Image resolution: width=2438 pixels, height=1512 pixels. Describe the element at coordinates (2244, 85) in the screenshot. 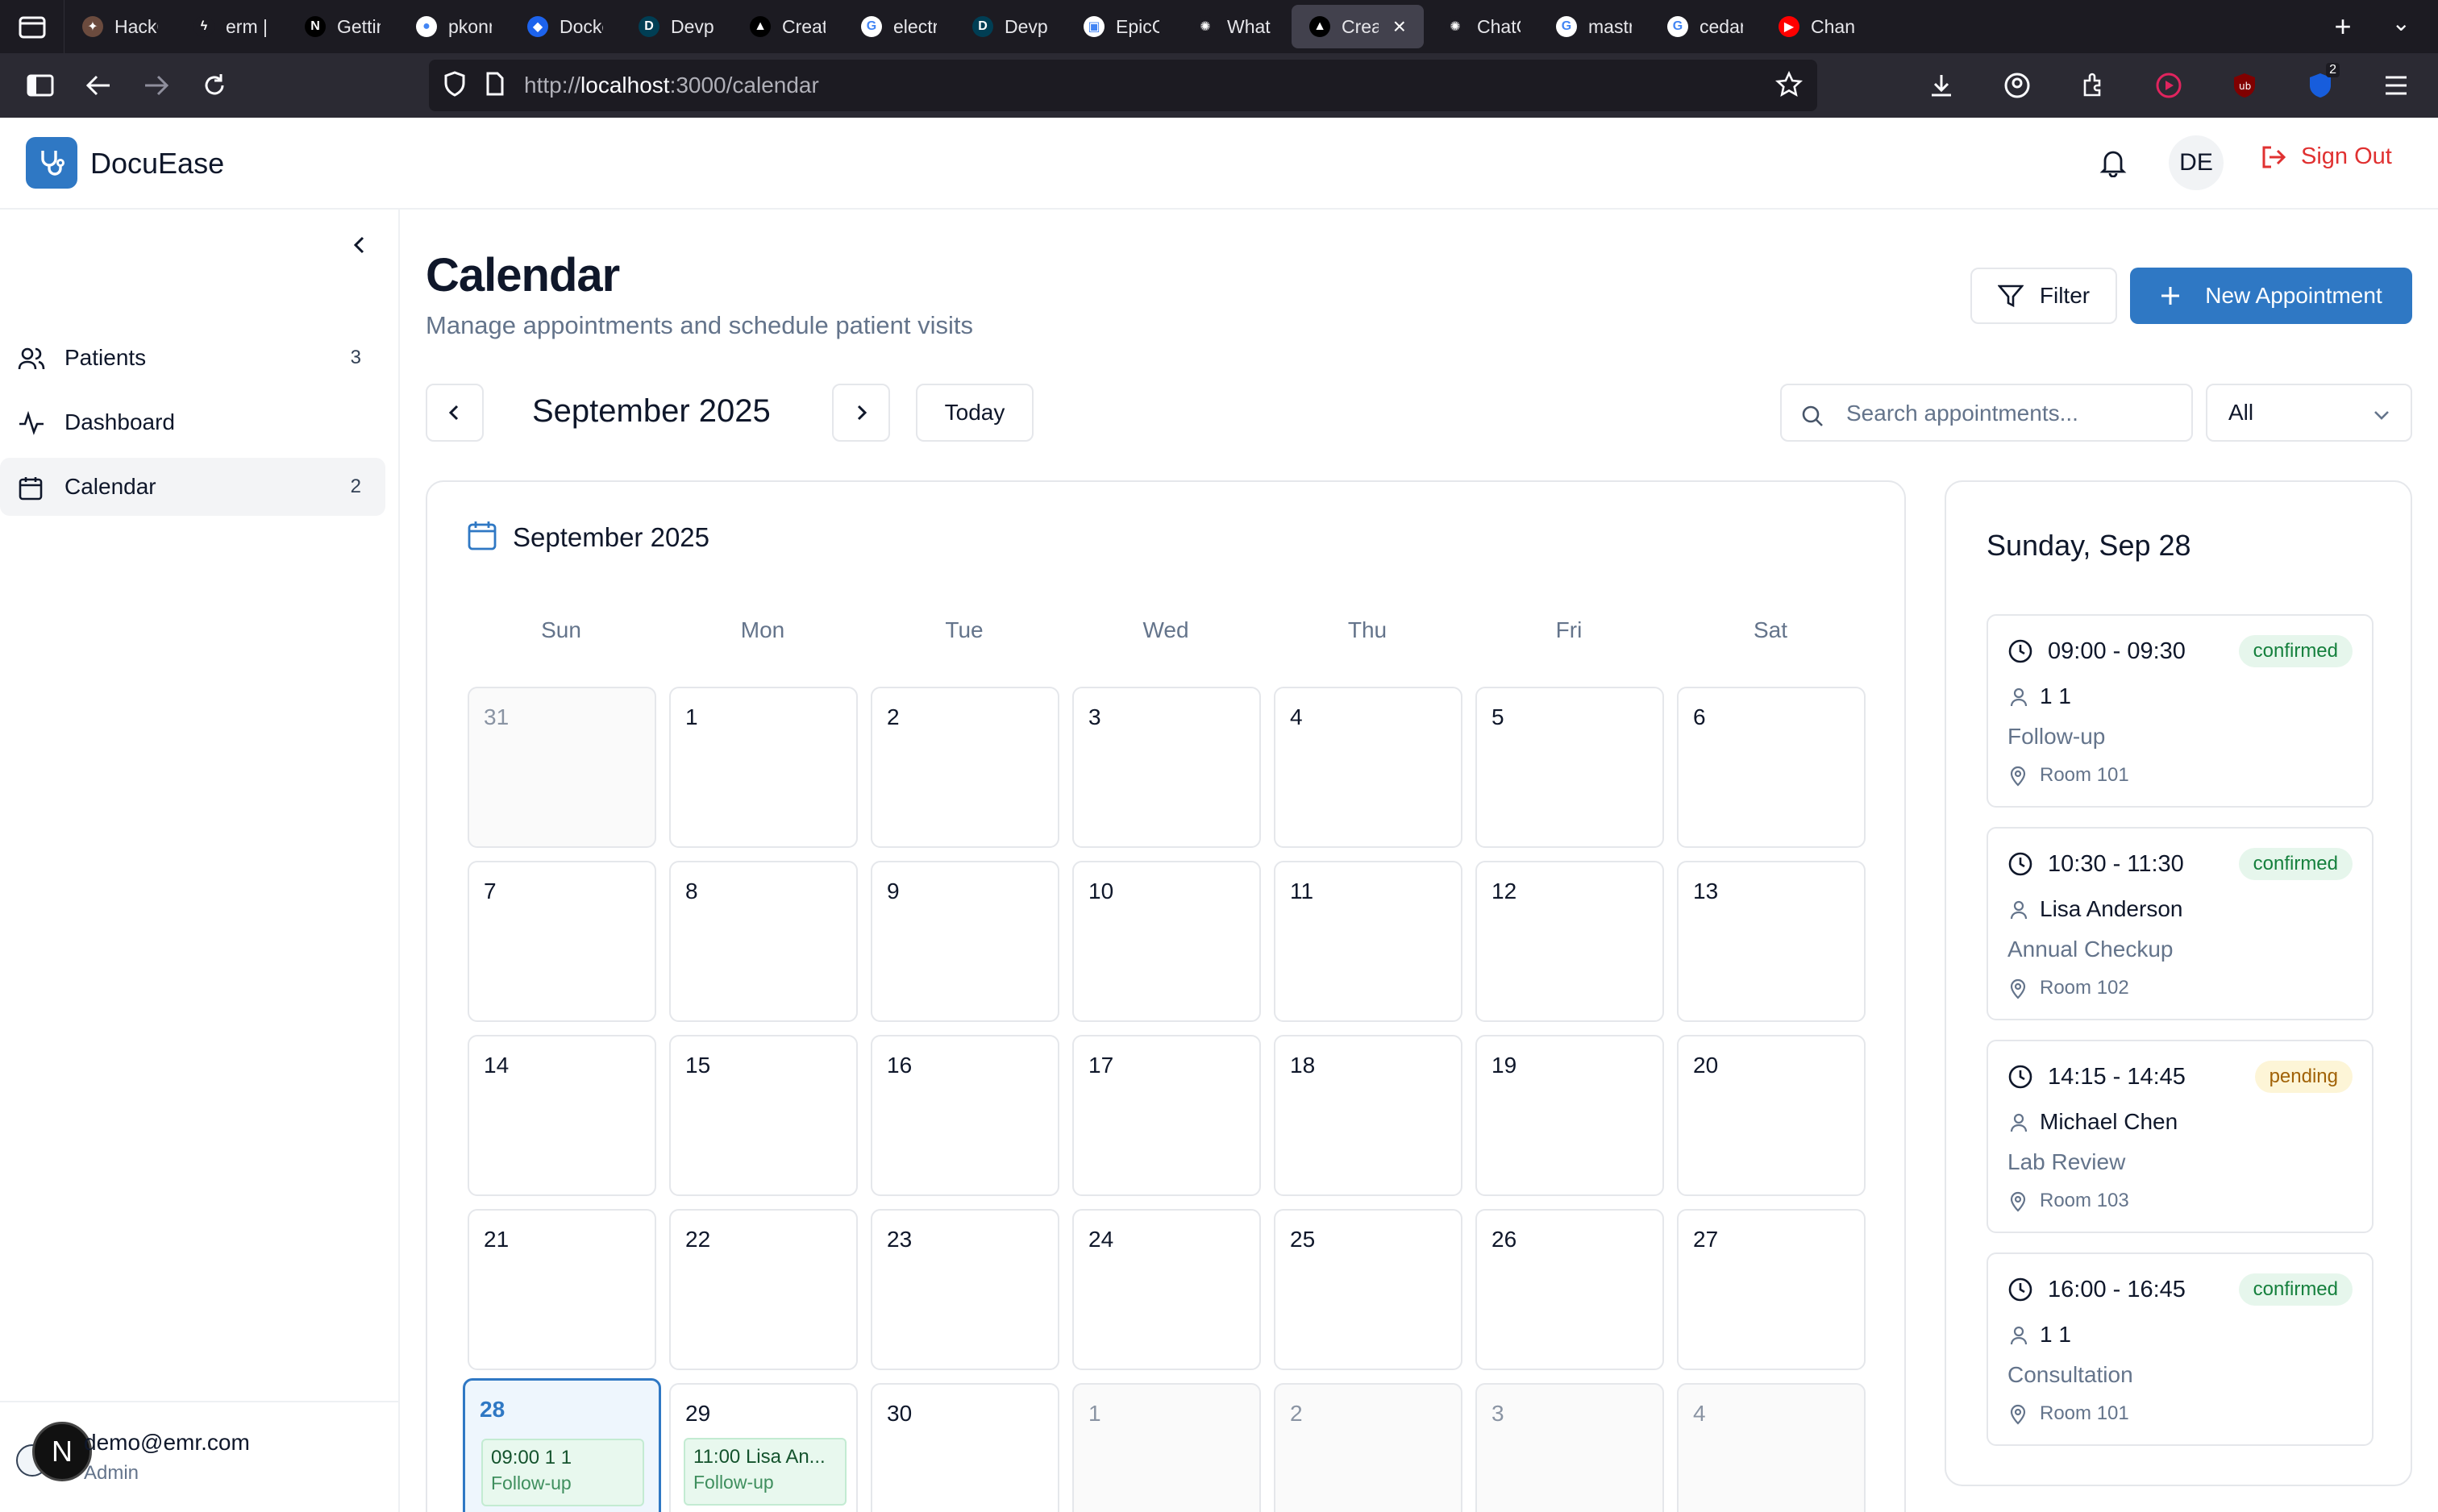

I see `ublock-icon: ub` at that location.